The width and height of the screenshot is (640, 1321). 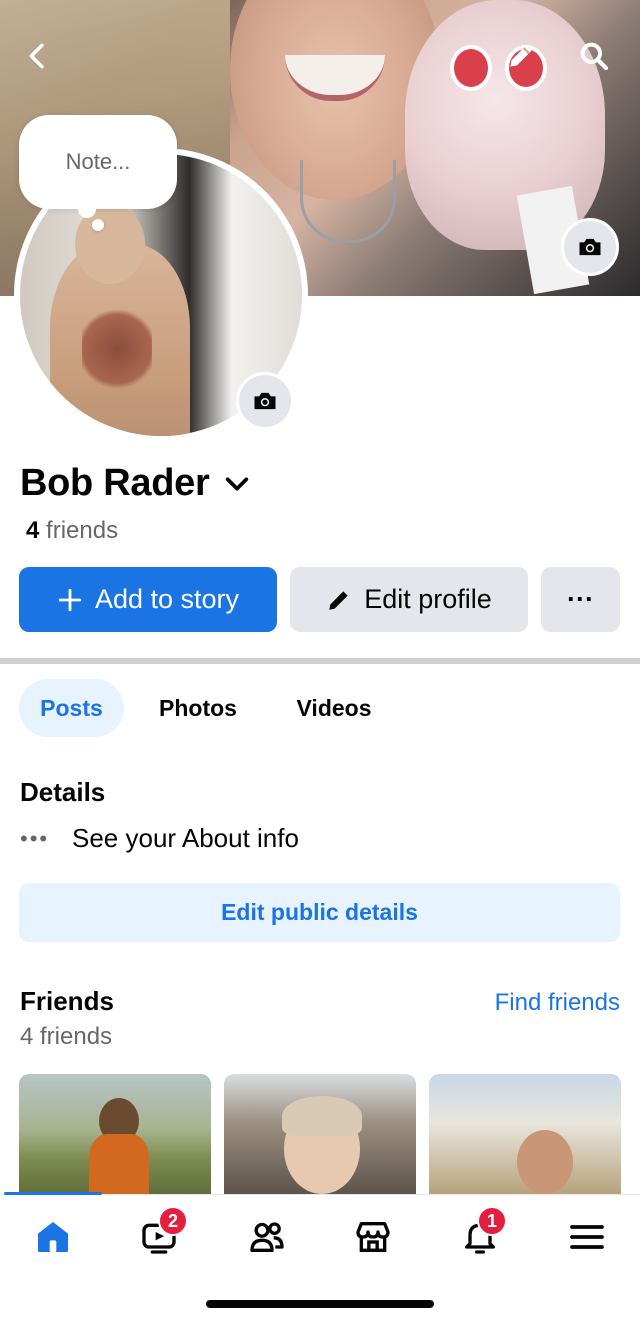 I want to click on home-icon, so click(x=53, y=1237).